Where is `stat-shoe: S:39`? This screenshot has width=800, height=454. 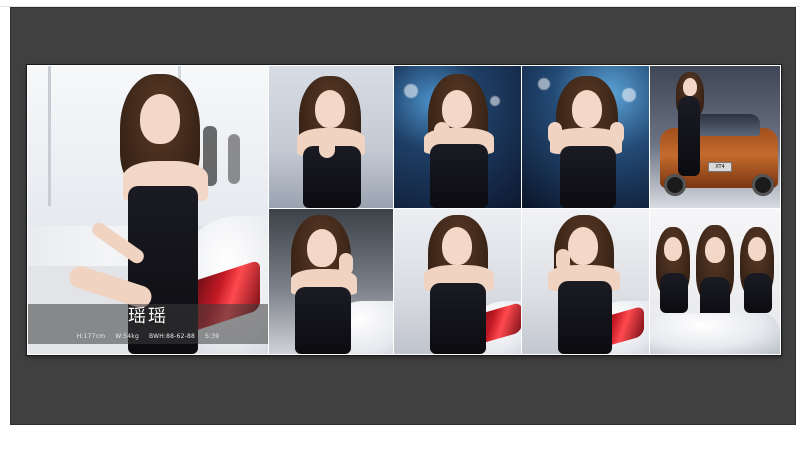 stat-shoe: S:39 is located at coordinates (212, 336).